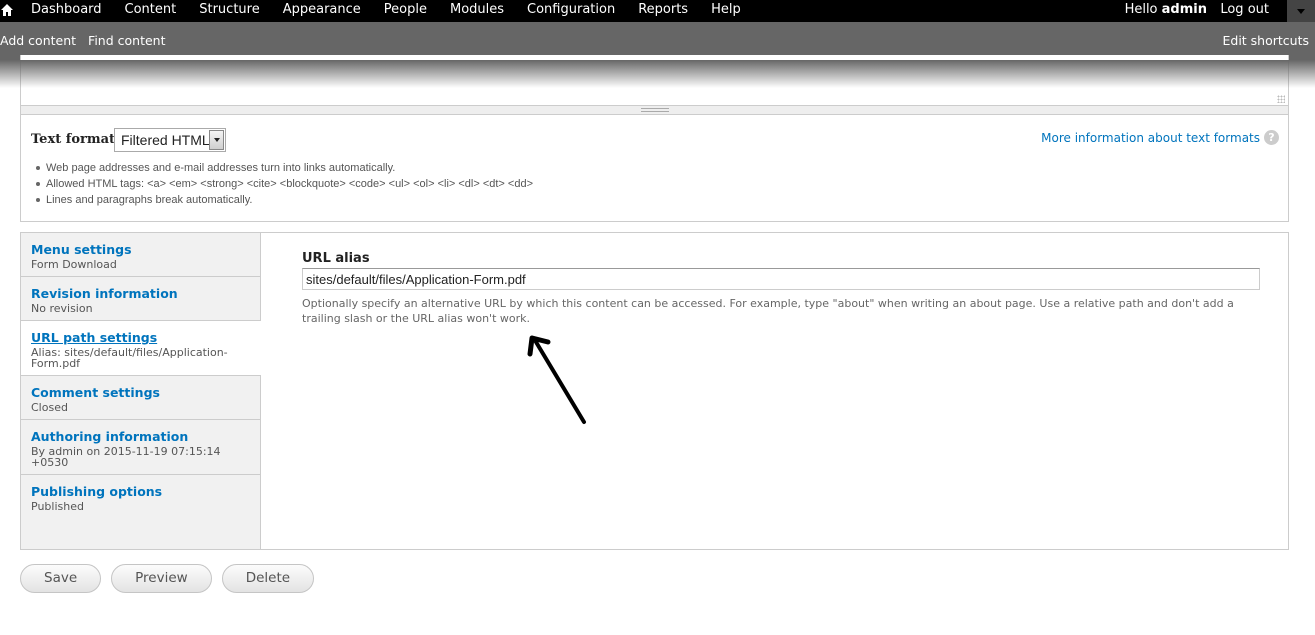 The image size is (1315, 635). I want to click on text-format-select: Filtered HTML, so click(170, 140).